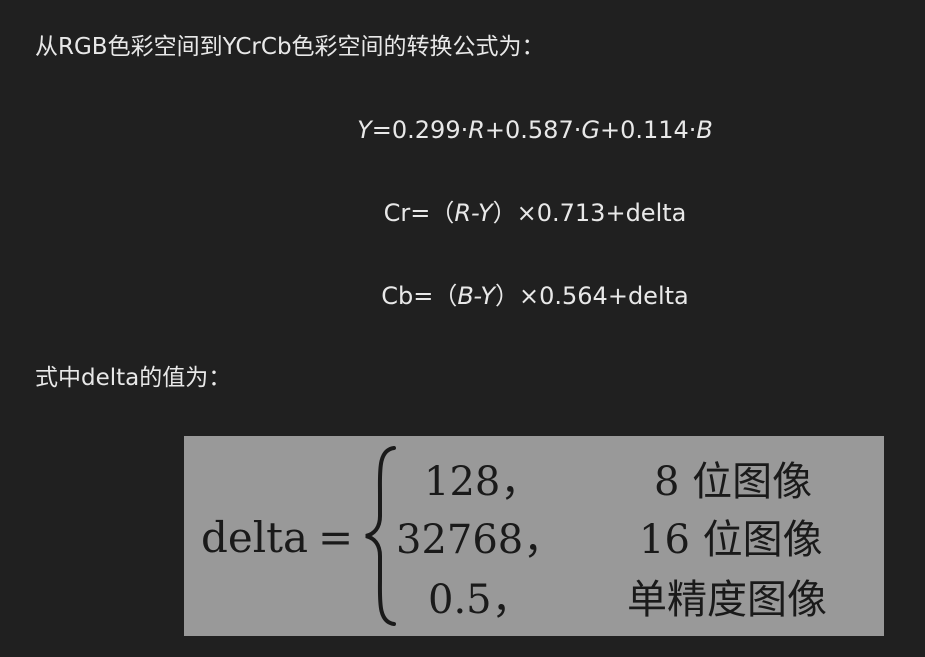 The image size is (925, 657). What do you see at coordinates (704, 130) in the screenshot?
I see `formula-y-b: B` at bounding box center [704, 130].